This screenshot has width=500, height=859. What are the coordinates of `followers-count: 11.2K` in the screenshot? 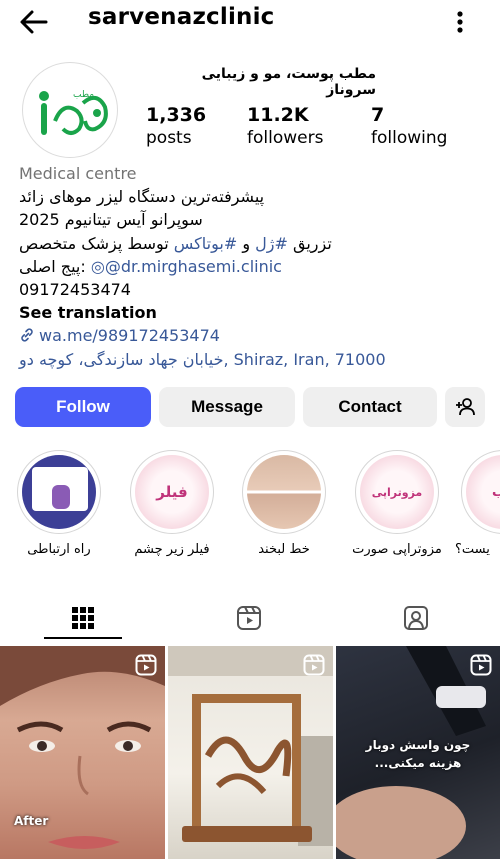 It's located at (278, 115).